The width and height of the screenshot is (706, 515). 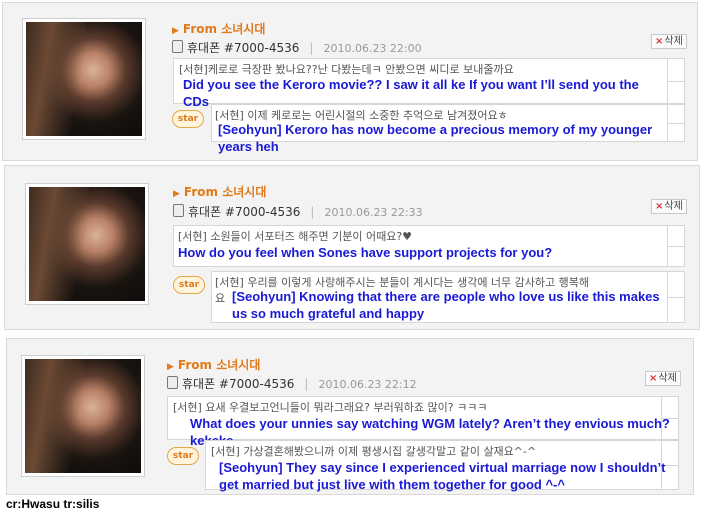 I want to click on credit-text: cr:Hwasu tr:silis, so click(x=53, y=504).